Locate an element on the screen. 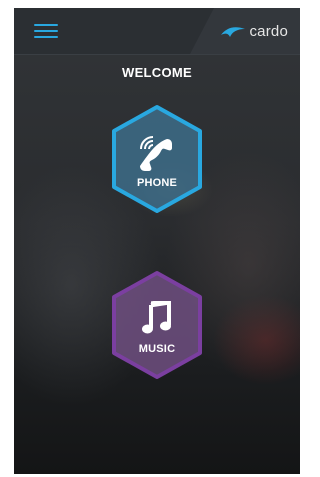 This screenshot has height=477, width=320. music-note-icon is located at coordinates (157, 318).